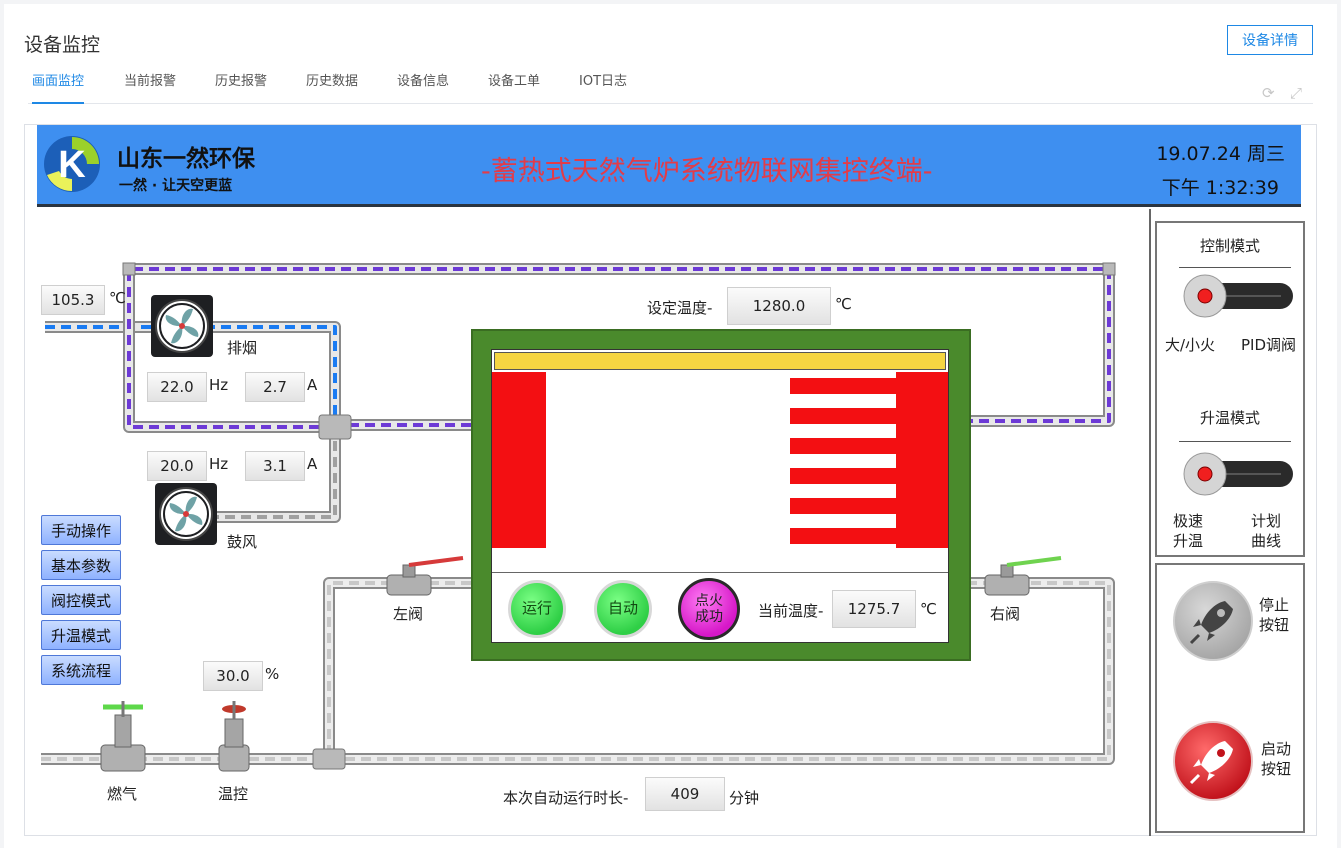 The width and height of the screenshot is (1341, 848). Describe the element at coordinates (680, 308) in the screenshot. I see `set-temp-label: 设定温度-` at that location.